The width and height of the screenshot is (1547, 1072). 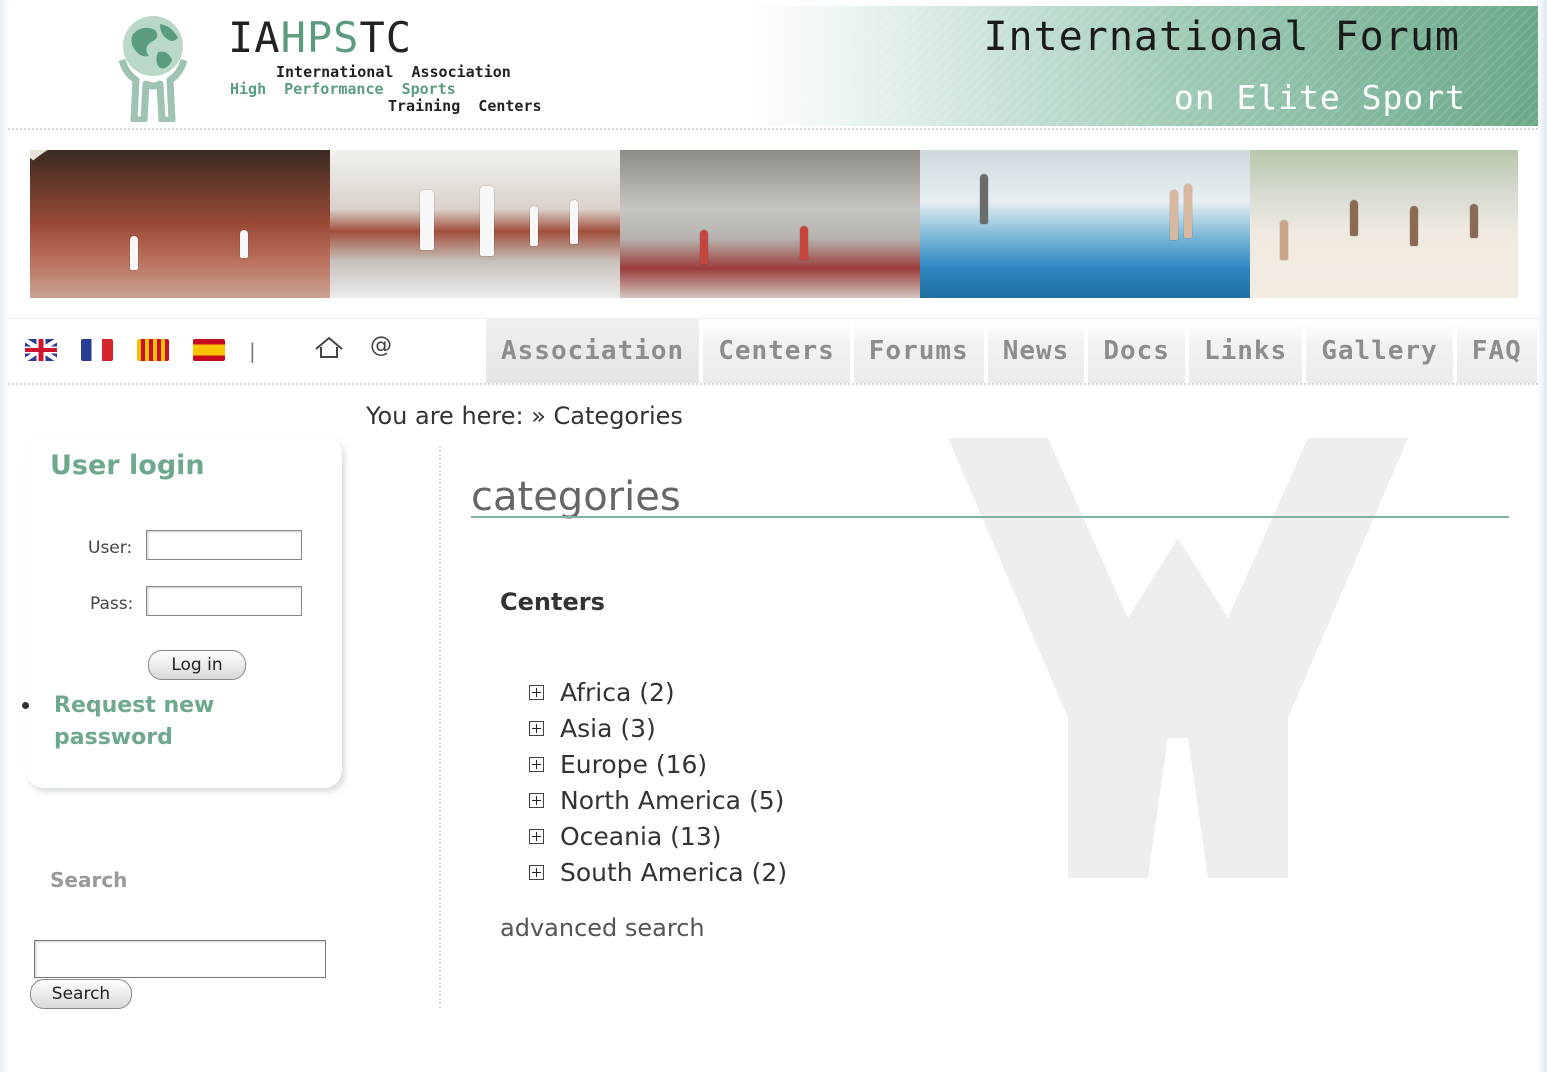 What do you see at coordinates (524, 416) in the screenshot?
I see `breadcrumb: You are here: » Categories` at bounding box center [524, 416].